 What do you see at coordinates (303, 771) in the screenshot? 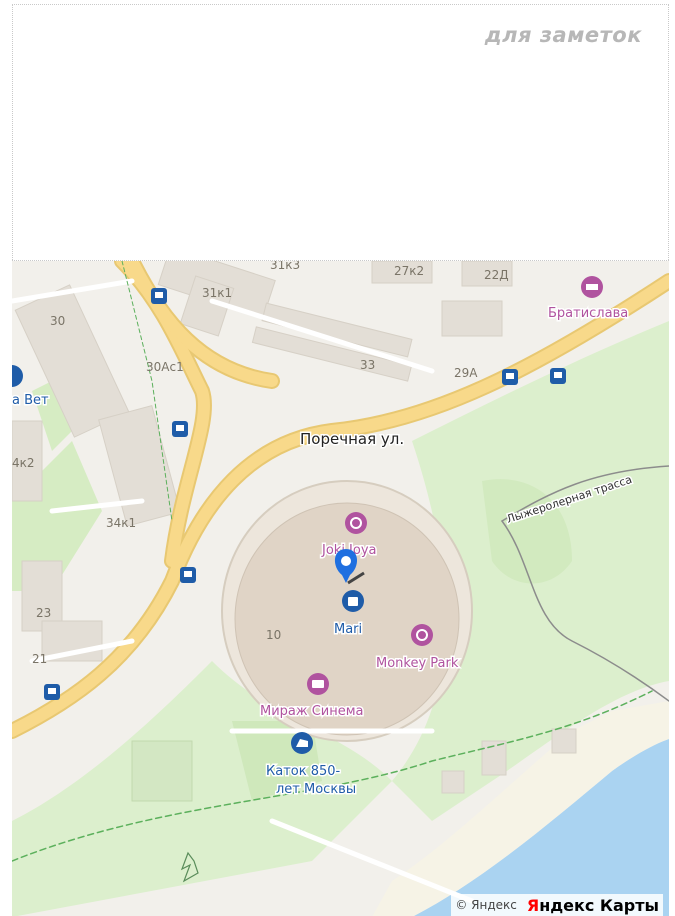
I see `svg-text: Каток 850-` at bounding box center [303, 771].